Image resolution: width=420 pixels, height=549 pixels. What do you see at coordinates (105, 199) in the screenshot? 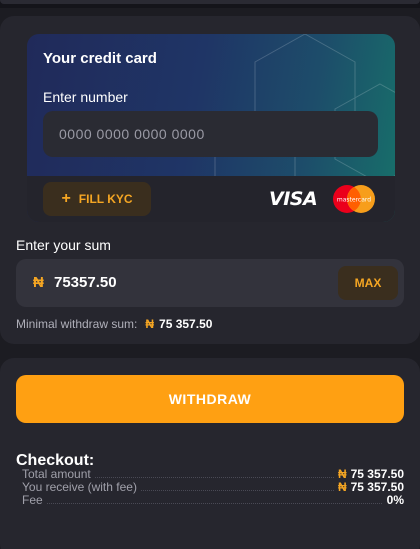
I see `fill-kyc-label: FILL KYC` at bounding box center [105, 199].